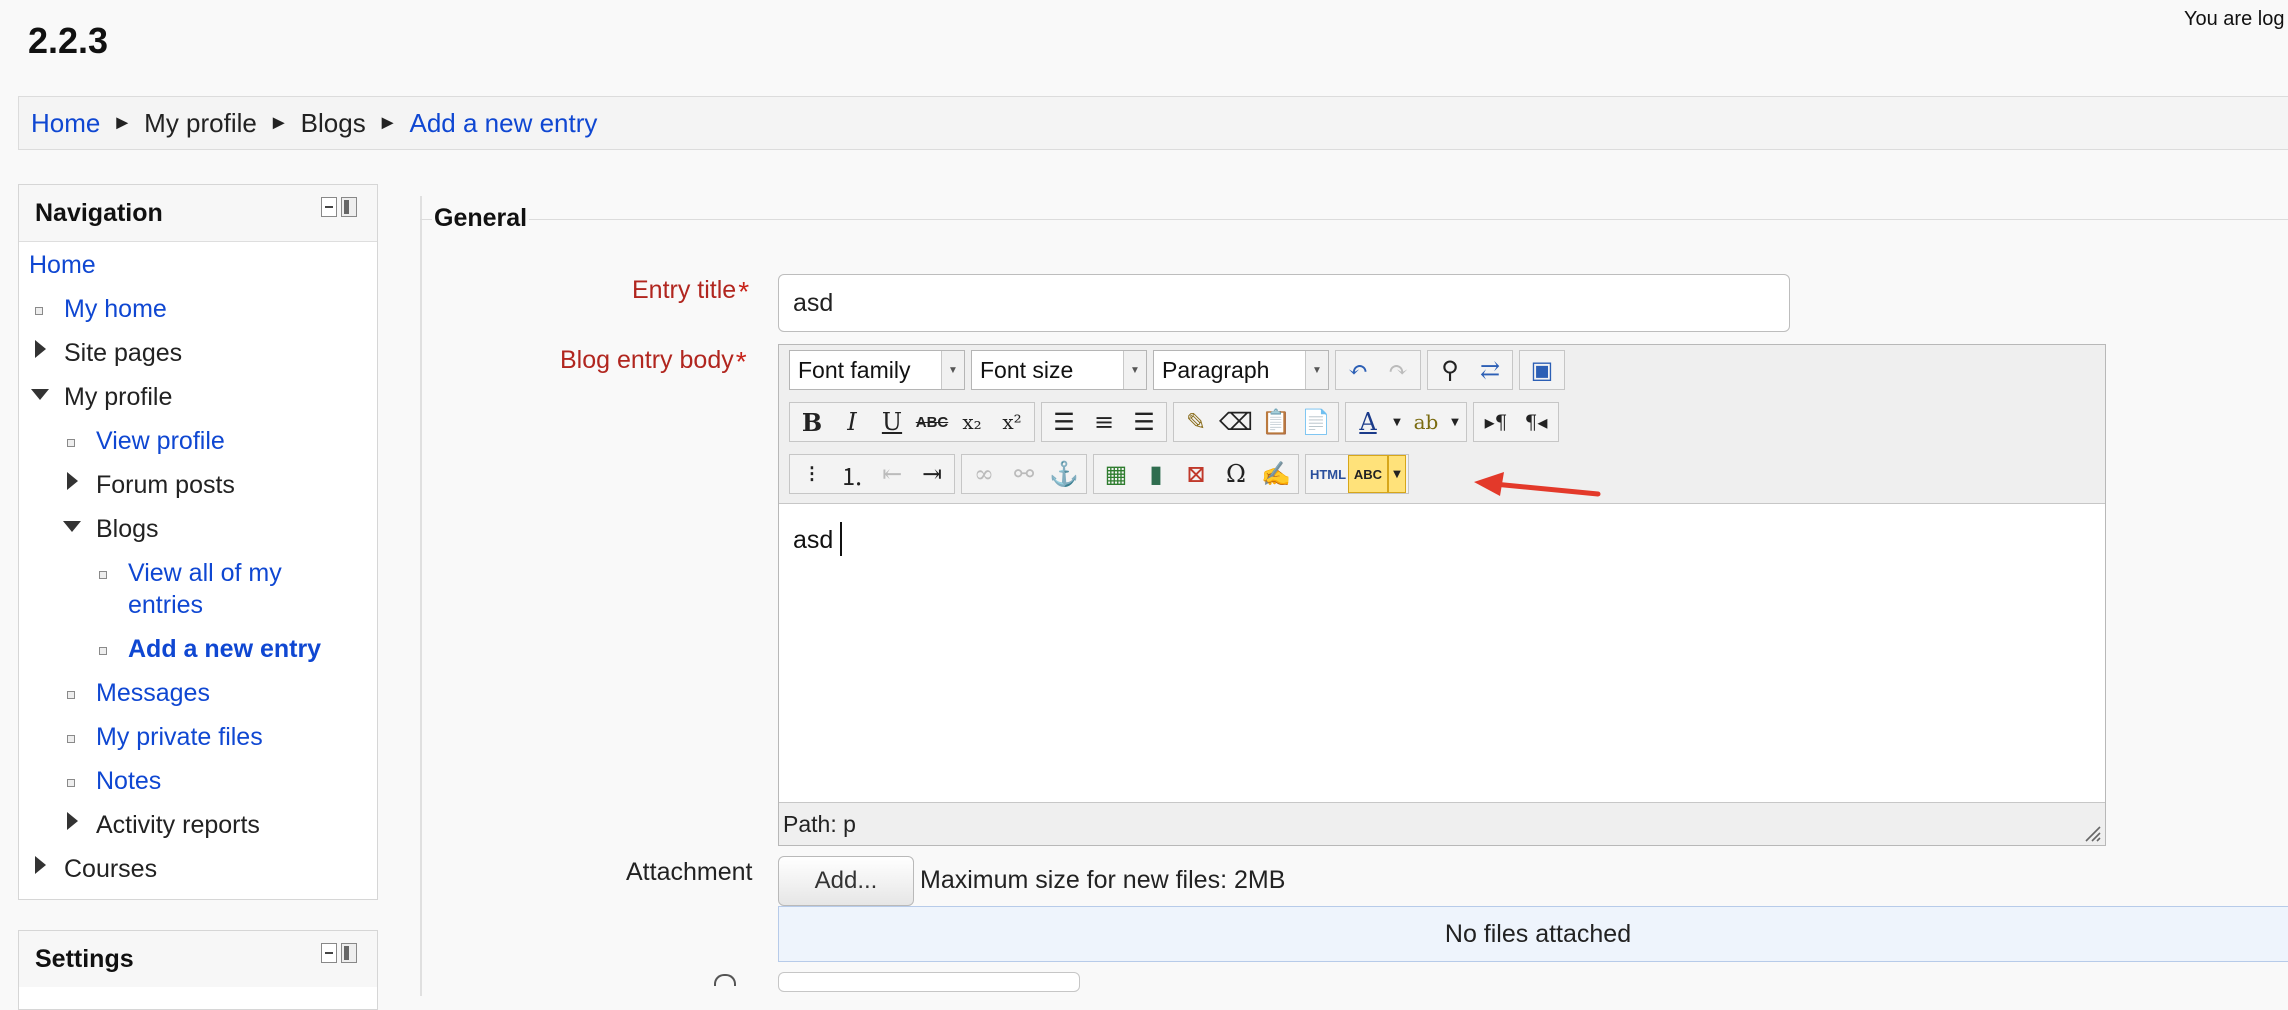  Describe the element at coordinates (1196, 422) in the screenshot. I see `cleanup-icon: ✎` at that location.